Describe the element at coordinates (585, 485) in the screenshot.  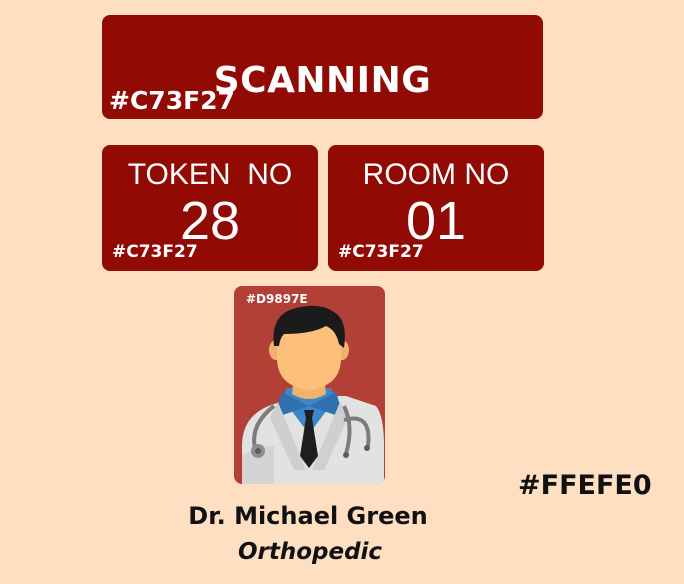
I see `background-color-note: #FFEFE0` at that location.